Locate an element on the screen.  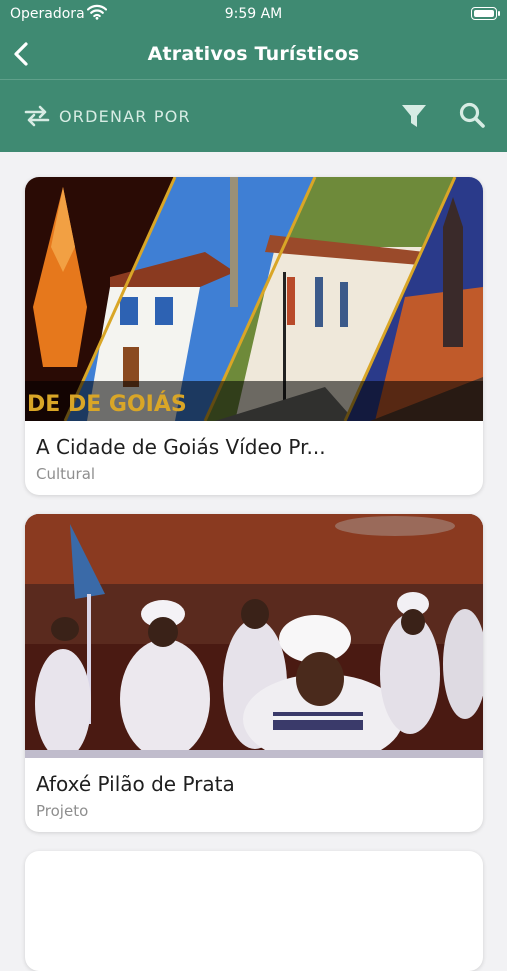
filter-icon is located at coordinates (414, 116).